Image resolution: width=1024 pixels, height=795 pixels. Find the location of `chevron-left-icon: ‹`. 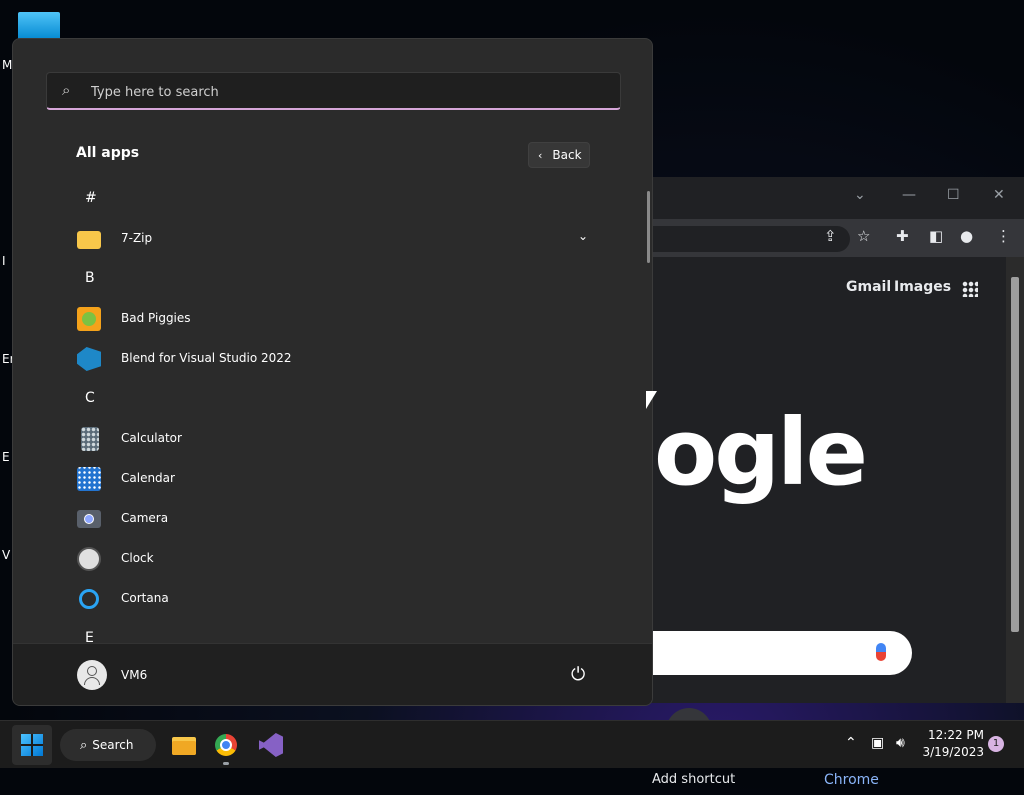

chevron-left-icon: ‹ is located at coordinates (540, 155).